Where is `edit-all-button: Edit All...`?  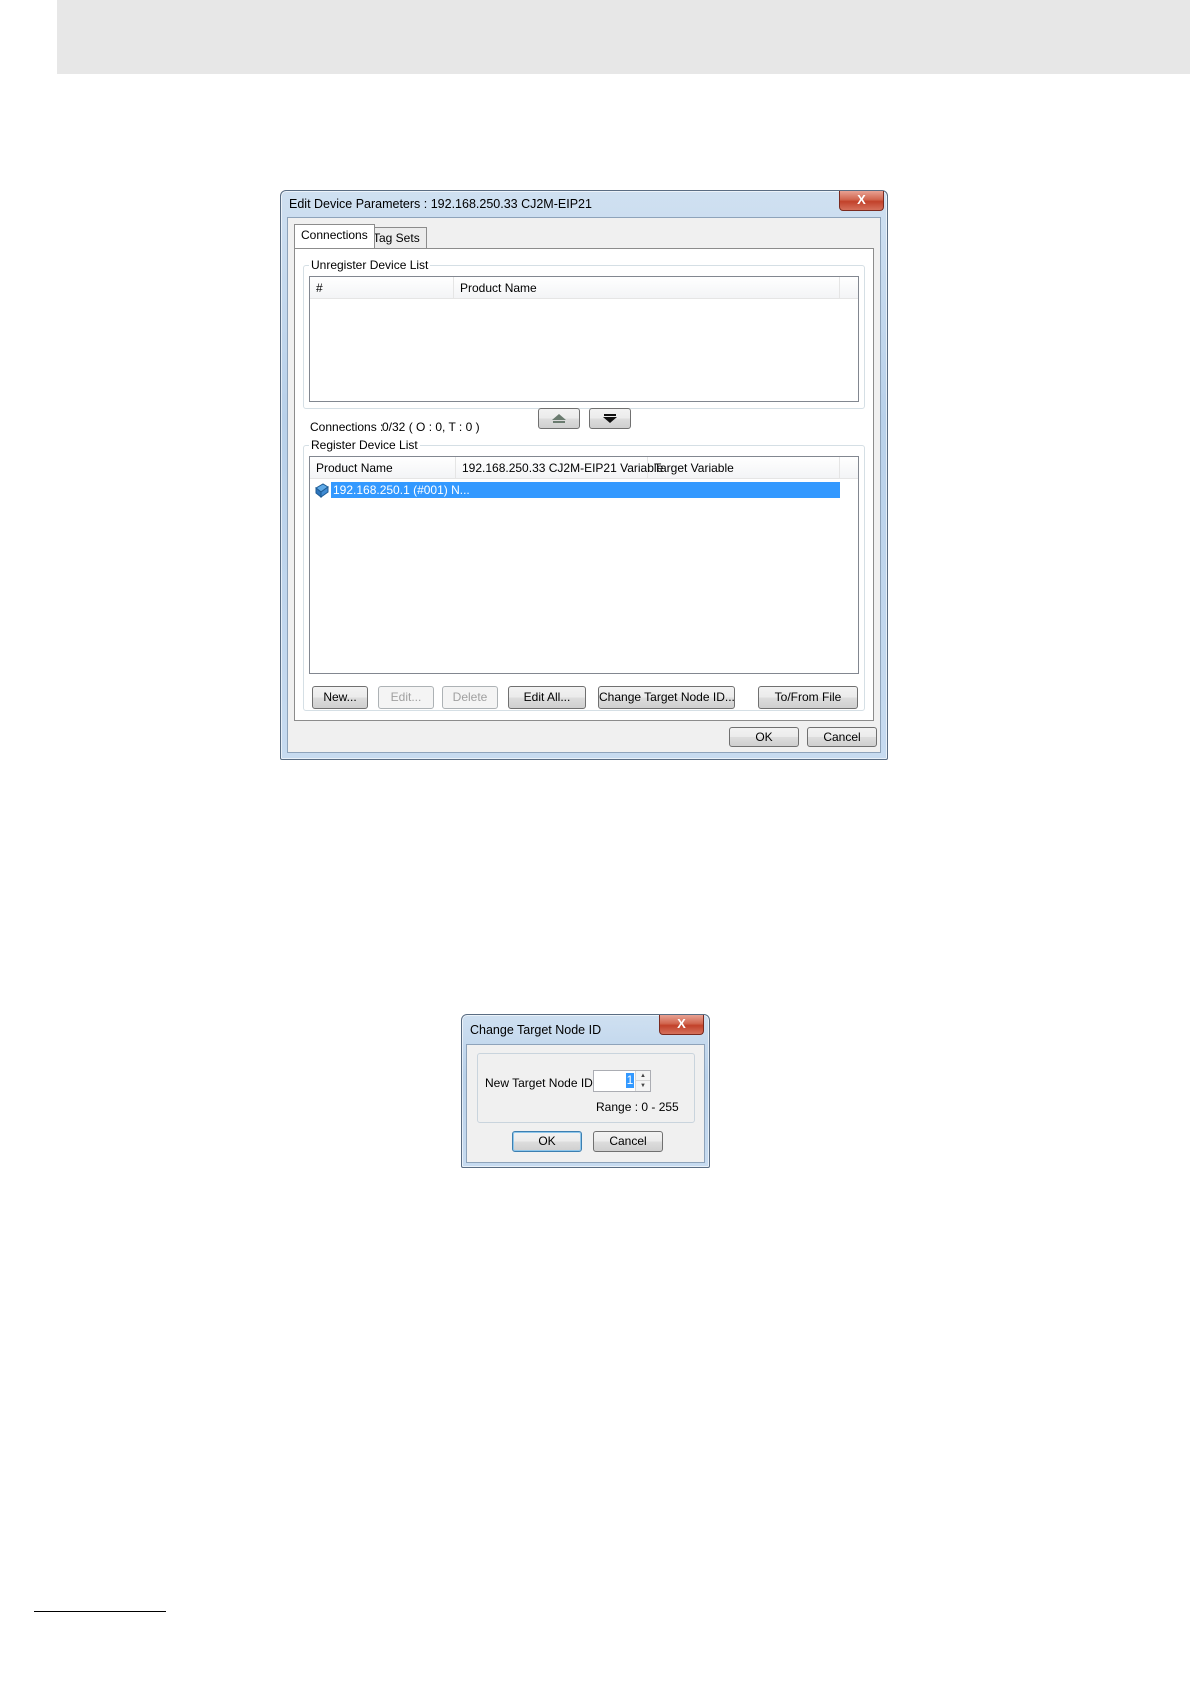 edit-all-button: Edit All... is located at coordinates (547, 697).